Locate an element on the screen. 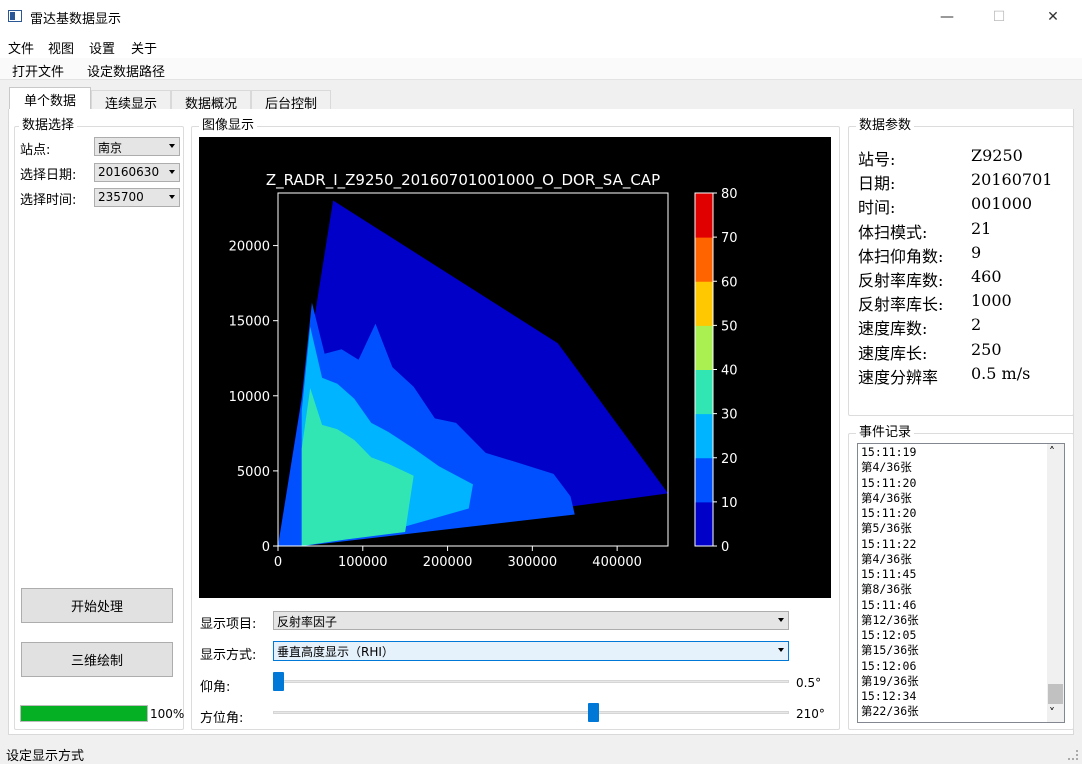 The image size is (1082, 764). maximize-button: ☐ is located at coordinates (999, 17).